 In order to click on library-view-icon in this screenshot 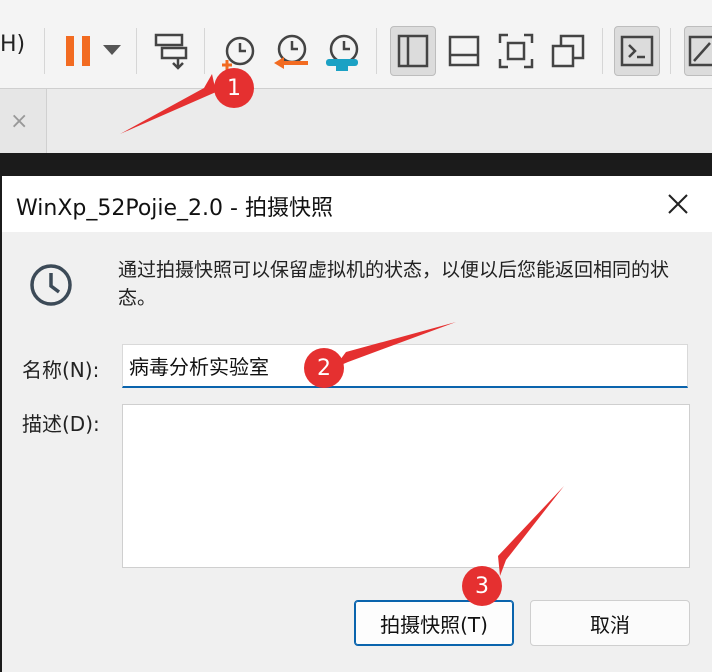, I will do `click(413, 51)`.